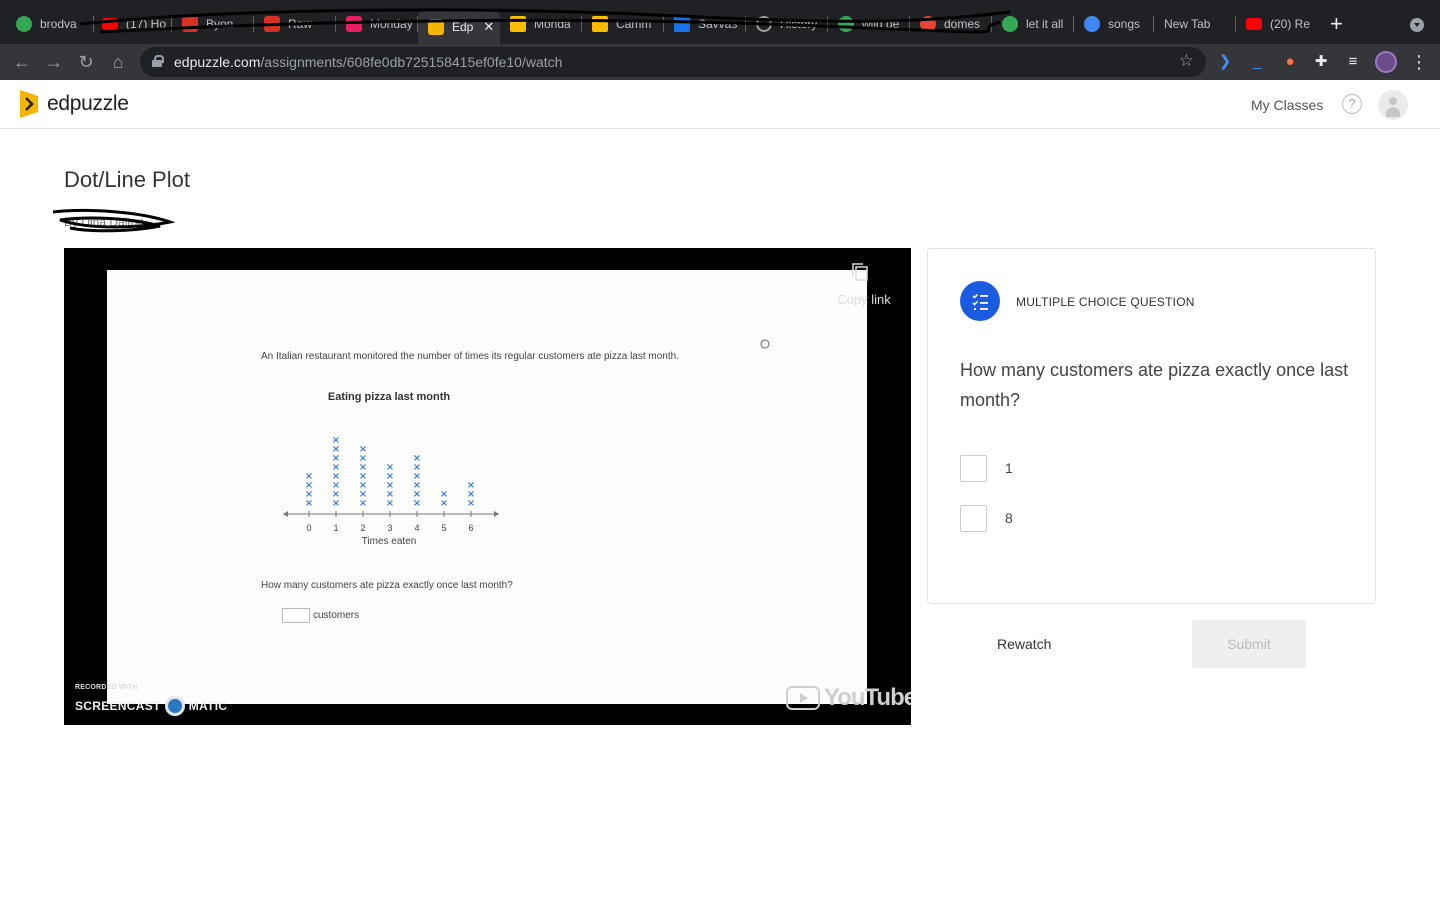 Image resolution: width=1440 pixels, height=900 pixels. What do you see at coordinates (29, 104) in the screenshot?
I see `edpuzzle-logo-icon` at bounding box center [29, 104].